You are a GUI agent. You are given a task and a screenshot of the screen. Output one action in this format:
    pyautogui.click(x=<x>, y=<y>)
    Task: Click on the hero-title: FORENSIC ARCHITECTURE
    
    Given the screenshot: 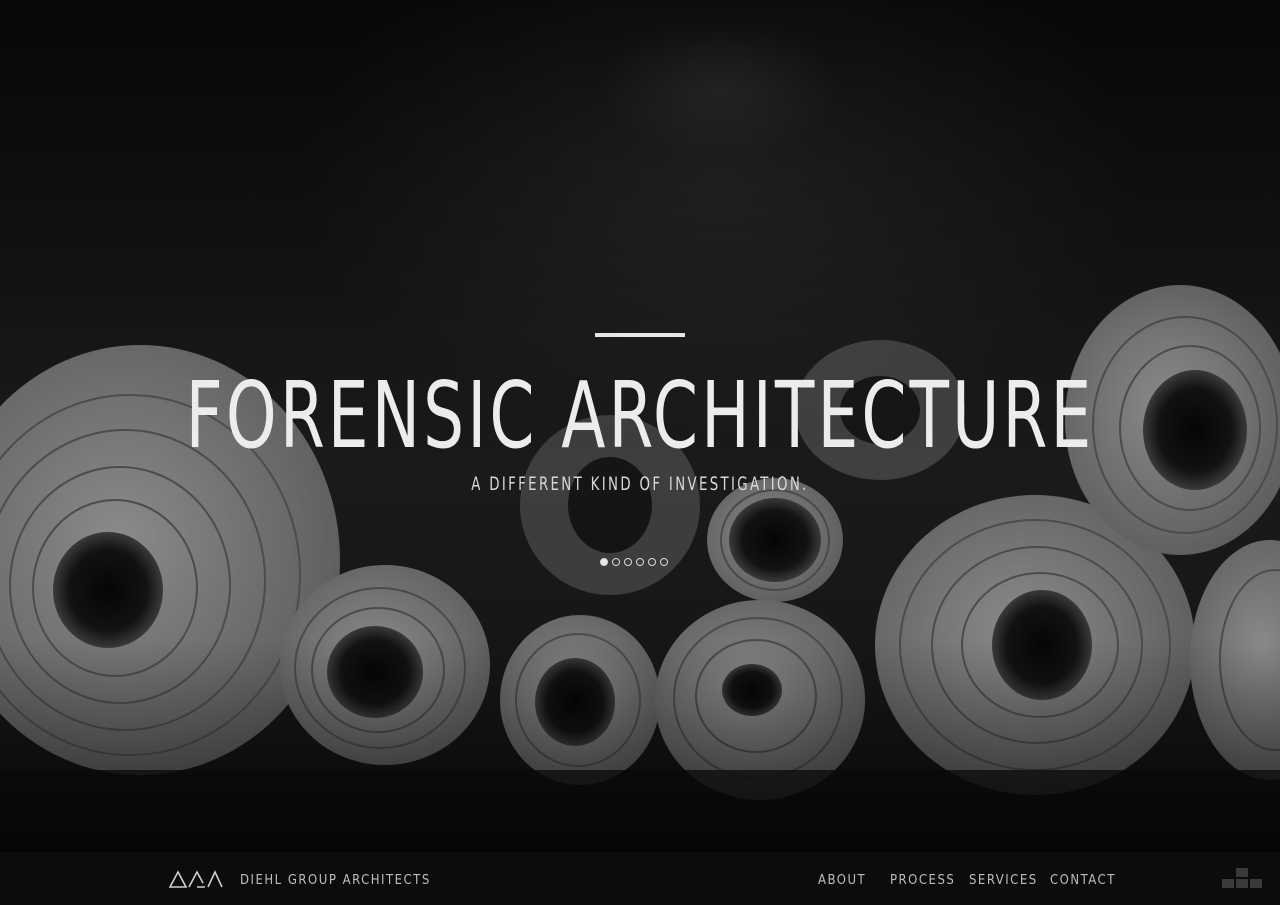 What is the action you would take?
    pyautogui.click(x=640, y=415)
    